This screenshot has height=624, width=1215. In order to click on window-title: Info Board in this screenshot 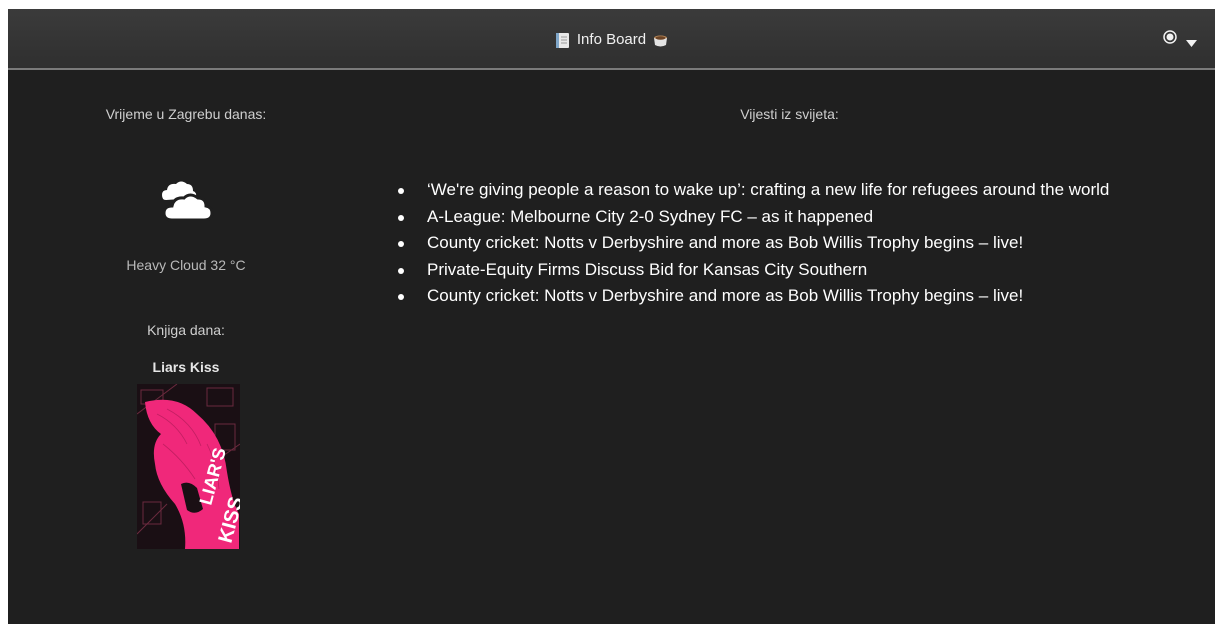, I will do `click(611, 40)`.